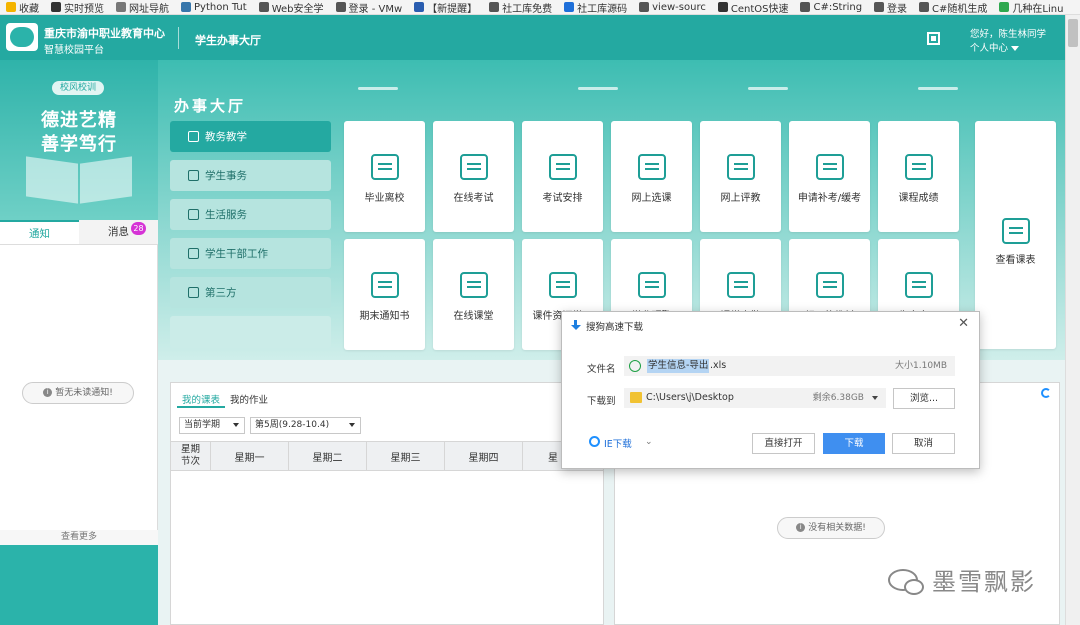  What do you see at coordinates (445, 7) in the screenshot?
I see `bookmark-item: 【新提醒】` at bounding box center [445, 7].